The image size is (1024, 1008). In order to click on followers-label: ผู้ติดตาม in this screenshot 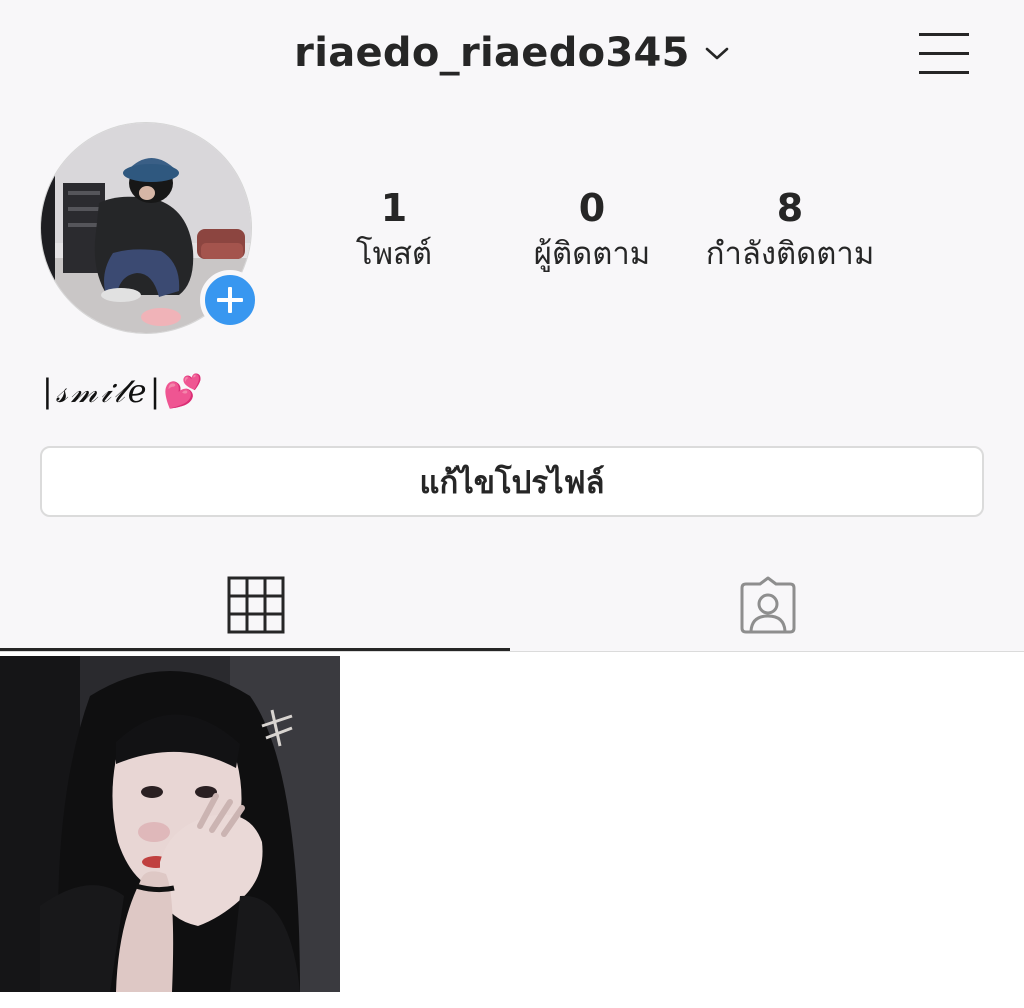, I will do `click(592, 254)`.